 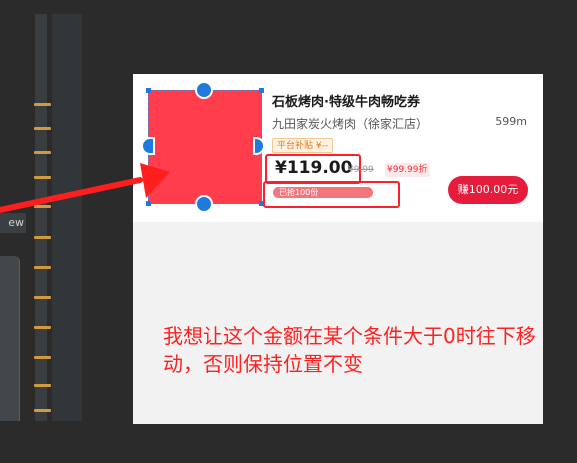 What do you see at coordinates (346, 102) in the screenshot?
I see `deal-title: 石板烤肉·特级牛肉畅吃券` at bounding box center [346, 102].